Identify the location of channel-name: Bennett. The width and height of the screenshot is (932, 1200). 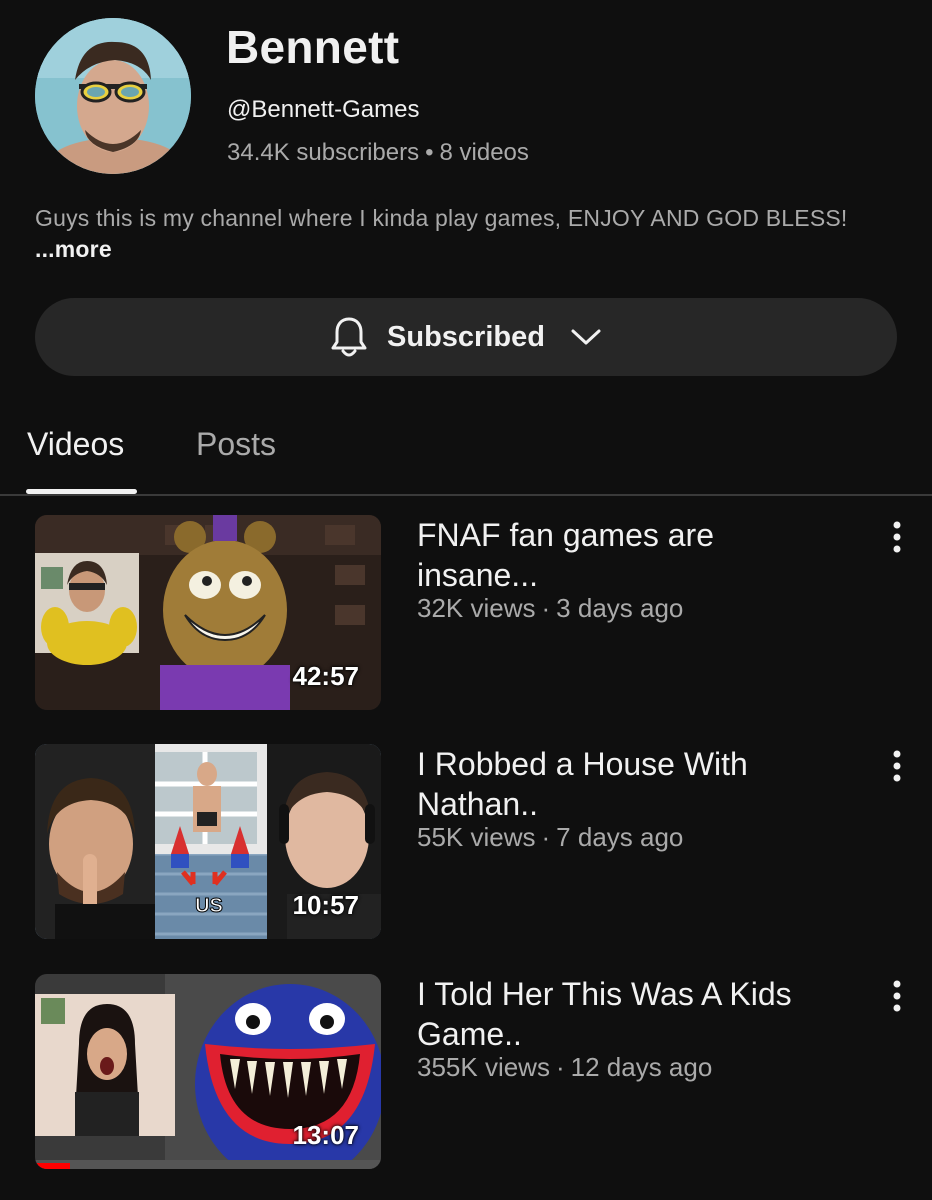
(313, 47).